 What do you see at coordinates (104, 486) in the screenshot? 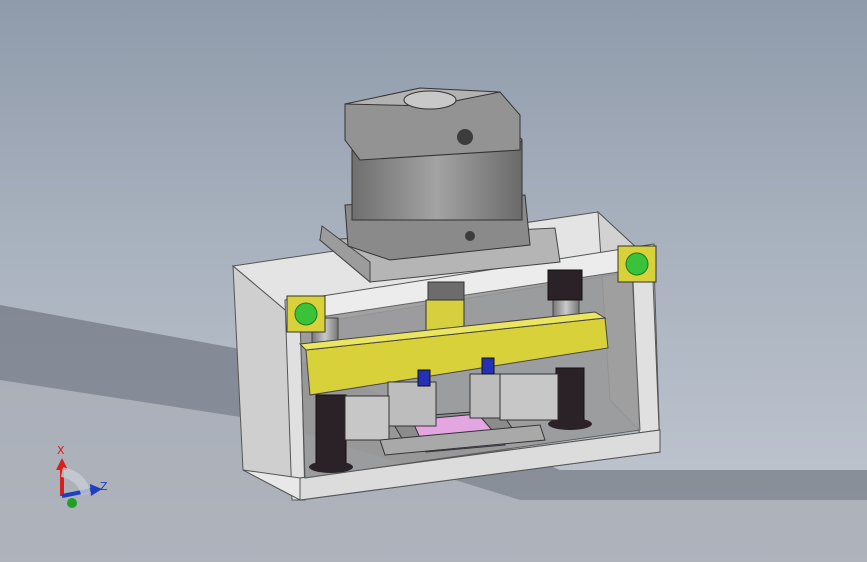
I see `triad-z-label: Z` at bounding box center [104, 486].